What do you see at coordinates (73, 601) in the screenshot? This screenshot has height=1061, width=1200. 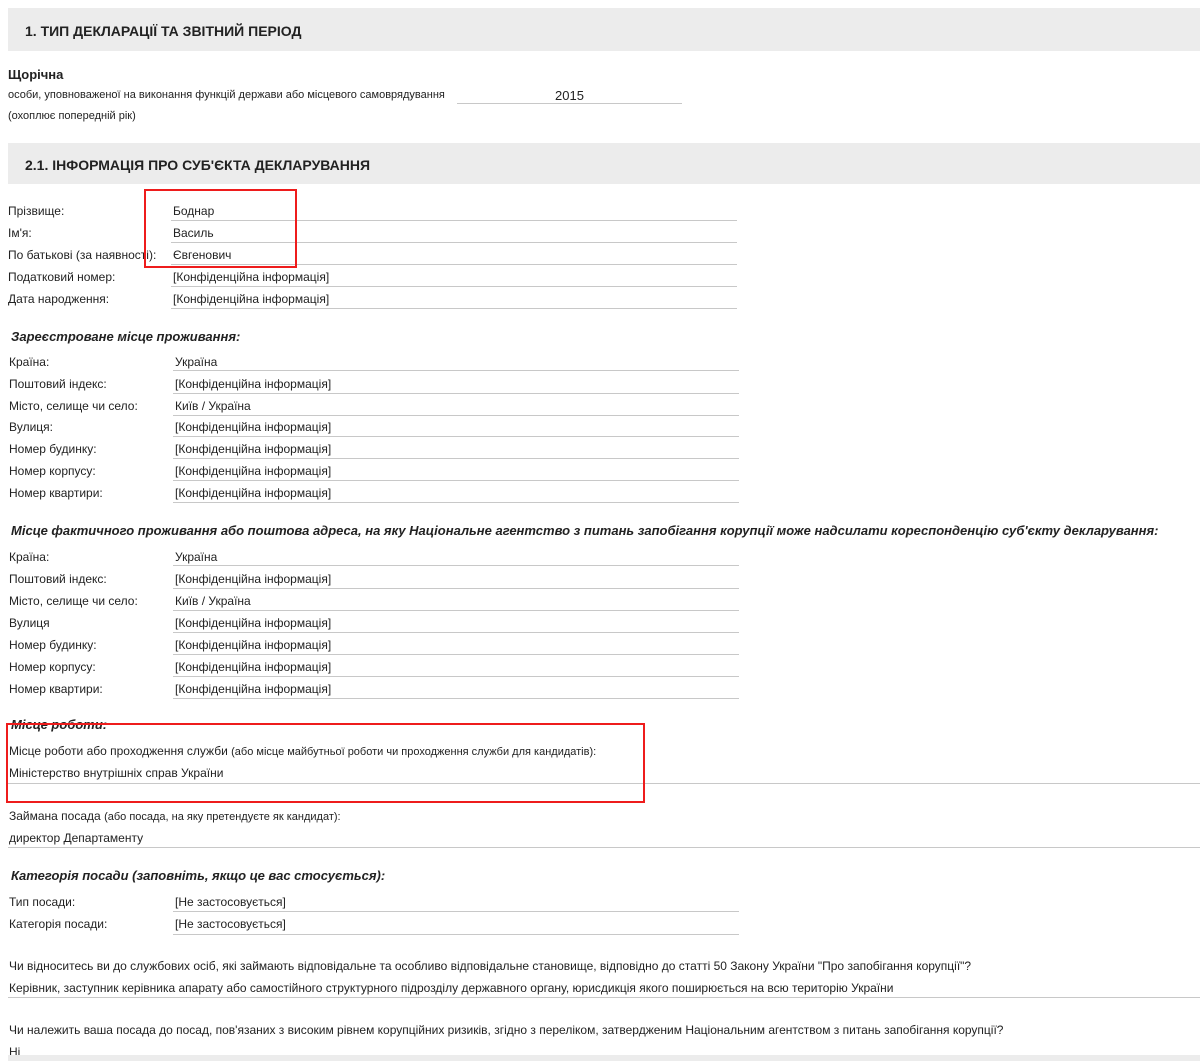 I see `act-city-label: Місто, селище чи село:` at bounding box center [73, 601].